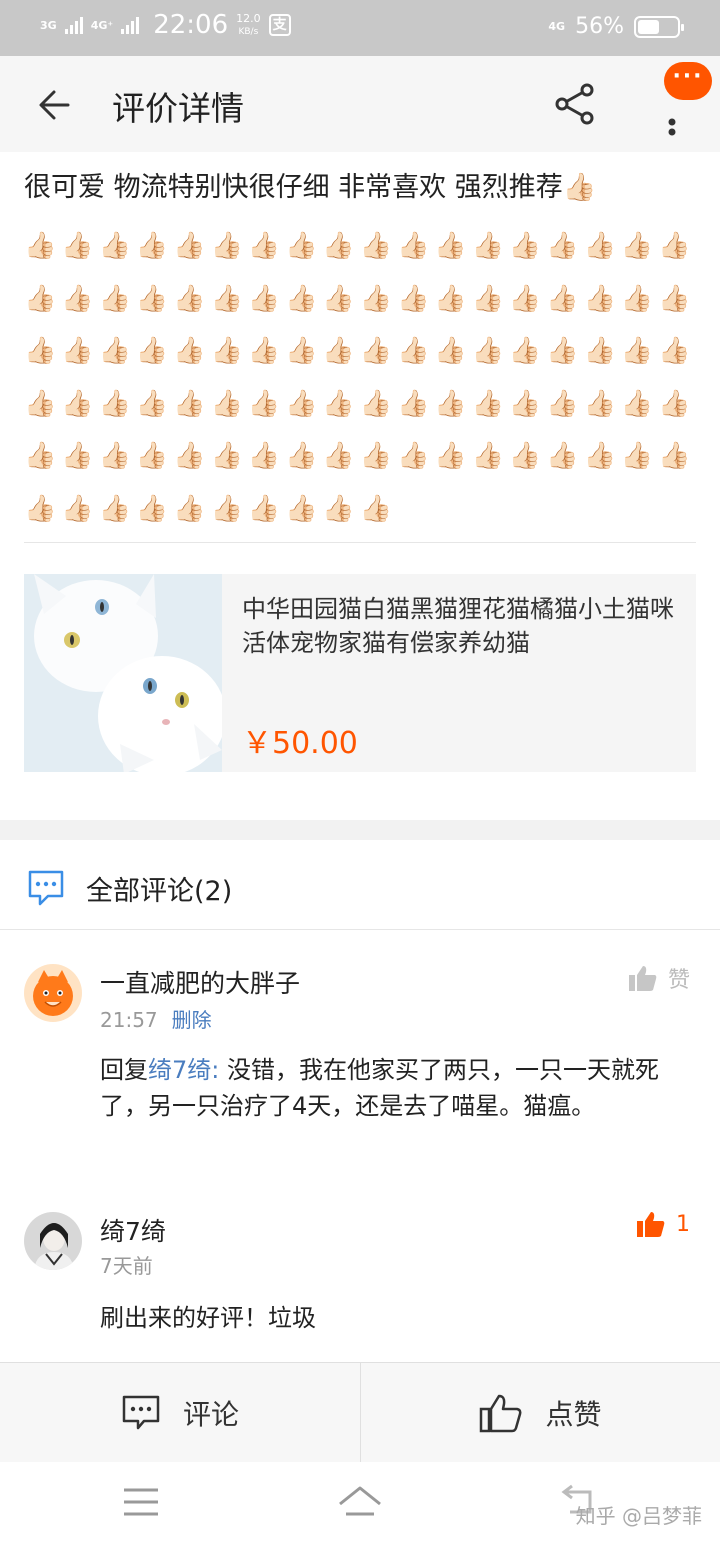 Image resolution: width=720 pixels, height=1544 pixels. I want to click on comment-button-label: 评论, so click(210, 1414).